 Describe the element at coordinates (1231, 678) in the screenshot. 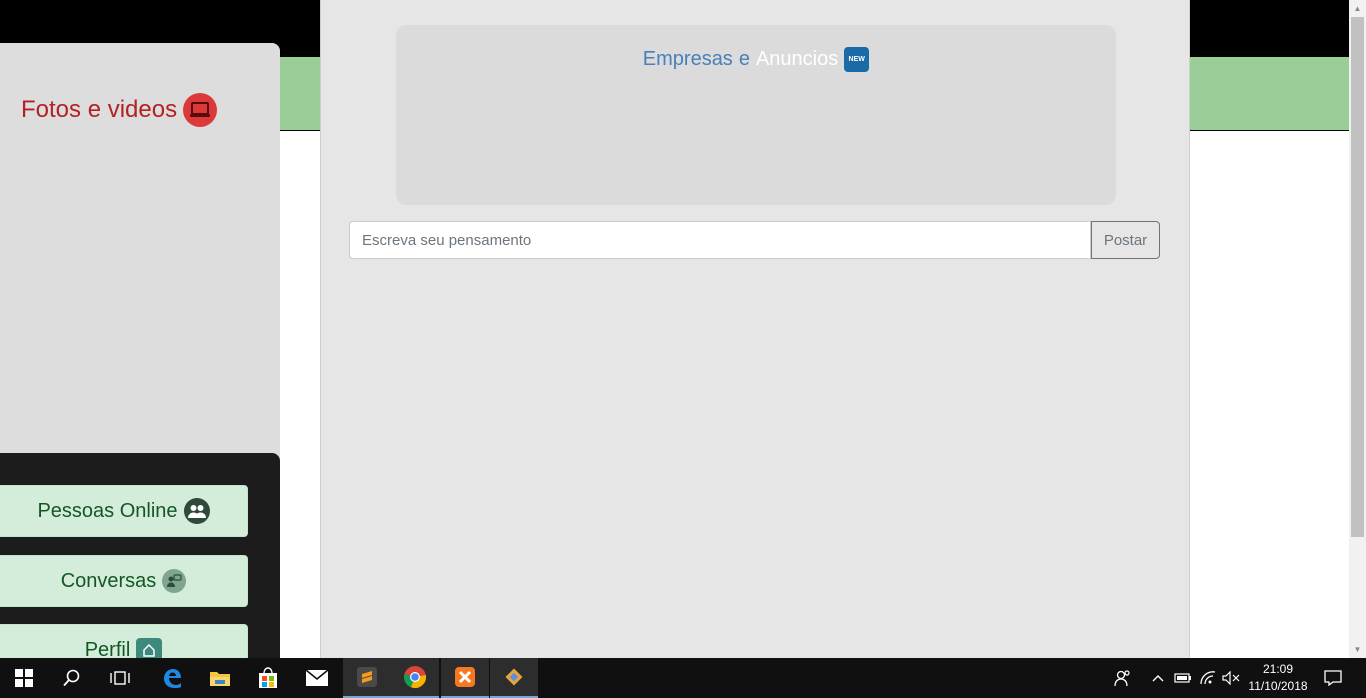

I see `volume-muted-icon` at that location.